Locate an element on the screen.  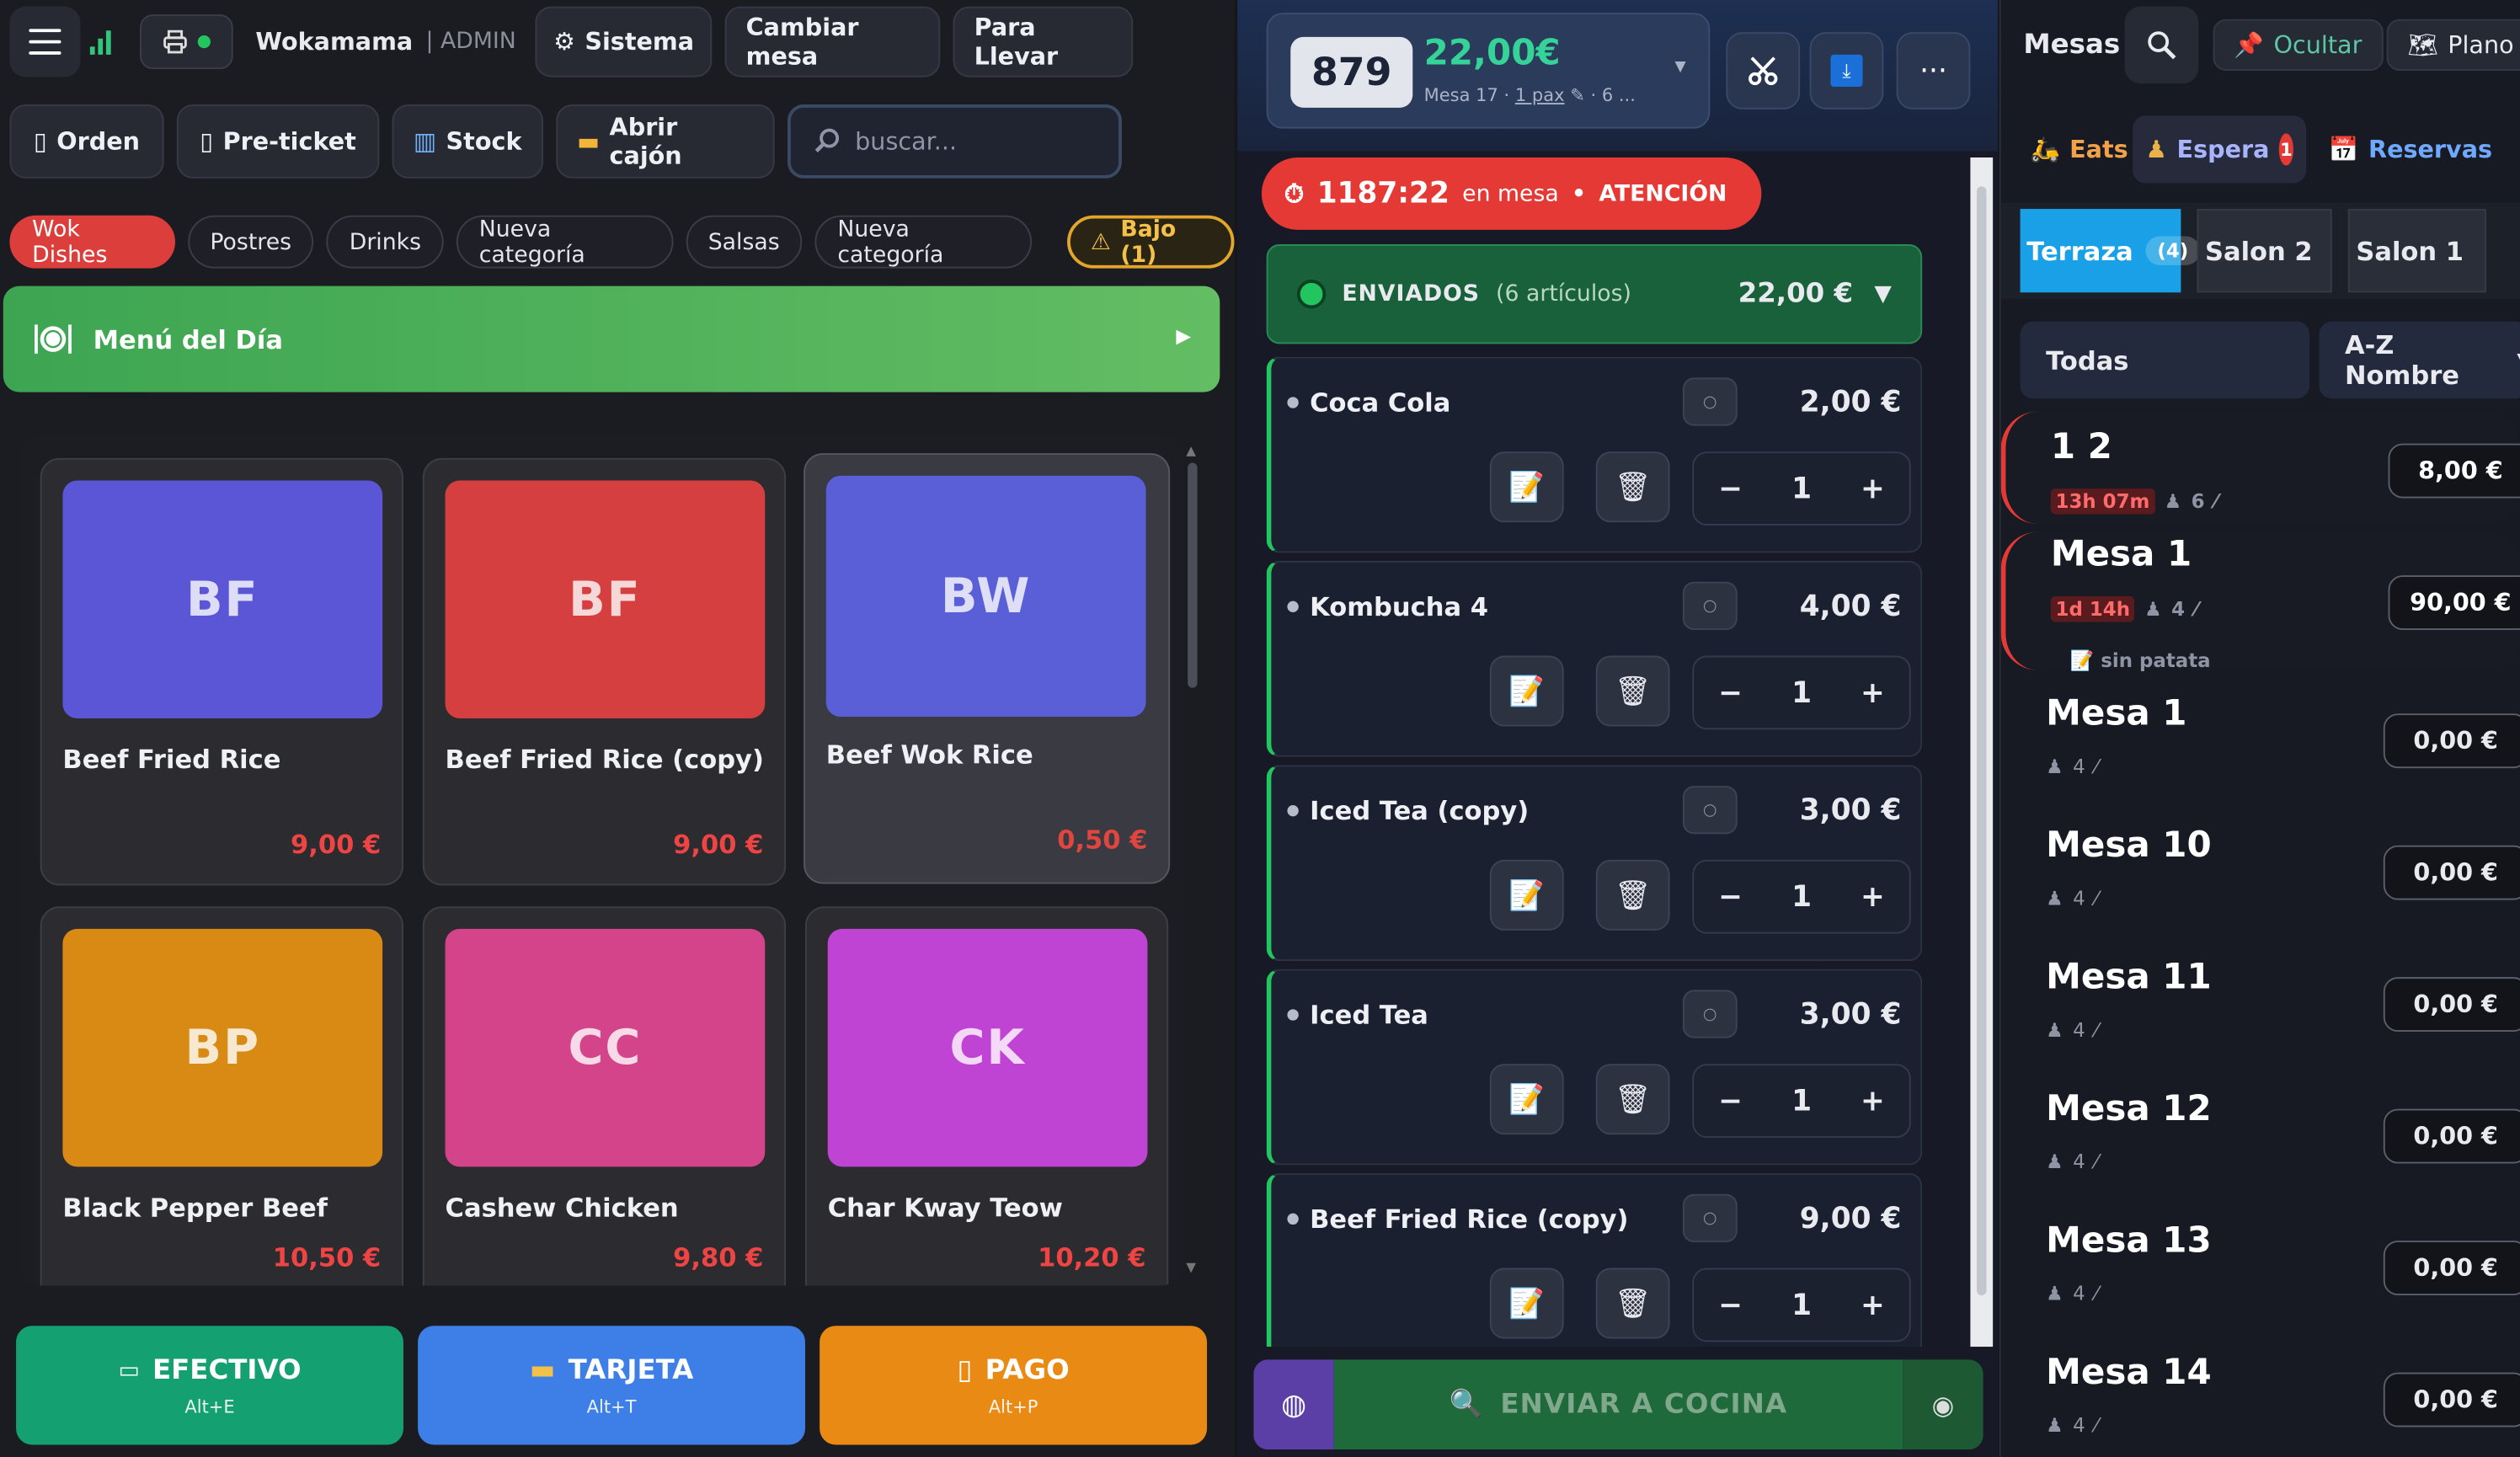
calendar-icon: 📅 is located at coordinates (2343, 149).